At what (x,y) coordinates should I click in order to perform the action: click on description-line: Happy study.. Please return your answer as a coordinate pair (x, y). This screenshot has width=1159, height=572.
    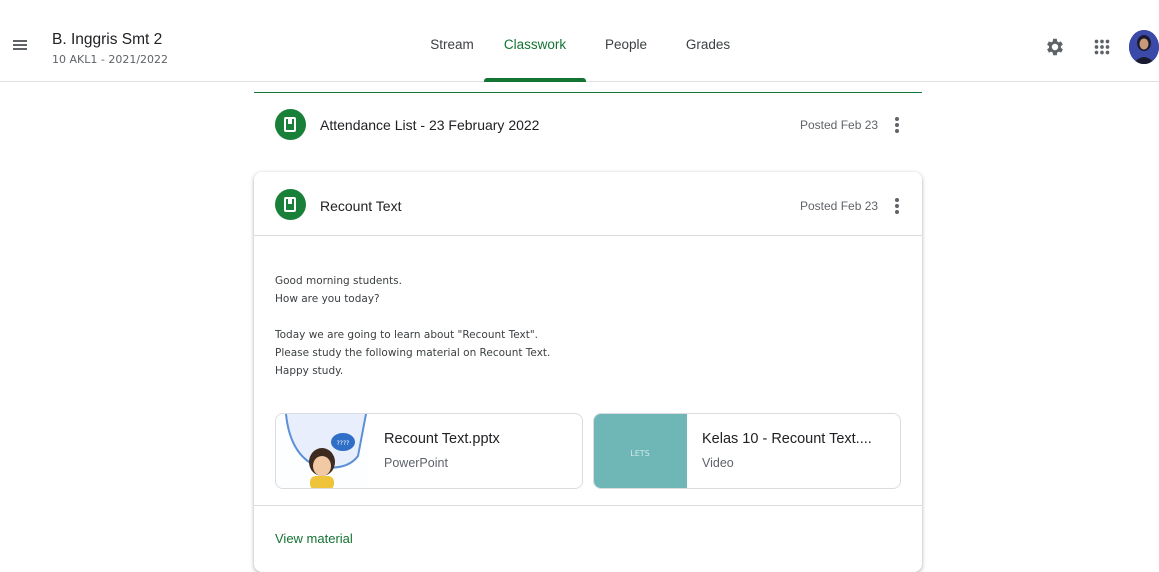
    Looking at the image, I should click on (309, 371).